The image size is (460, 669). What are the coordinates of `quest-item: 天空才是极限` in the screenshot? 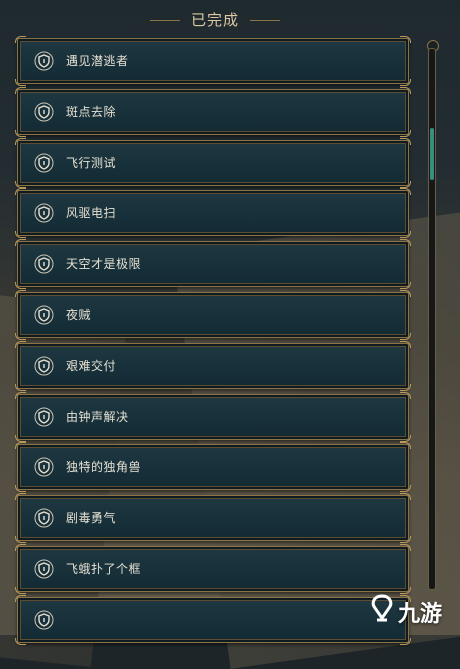 It's located at (213, 264).